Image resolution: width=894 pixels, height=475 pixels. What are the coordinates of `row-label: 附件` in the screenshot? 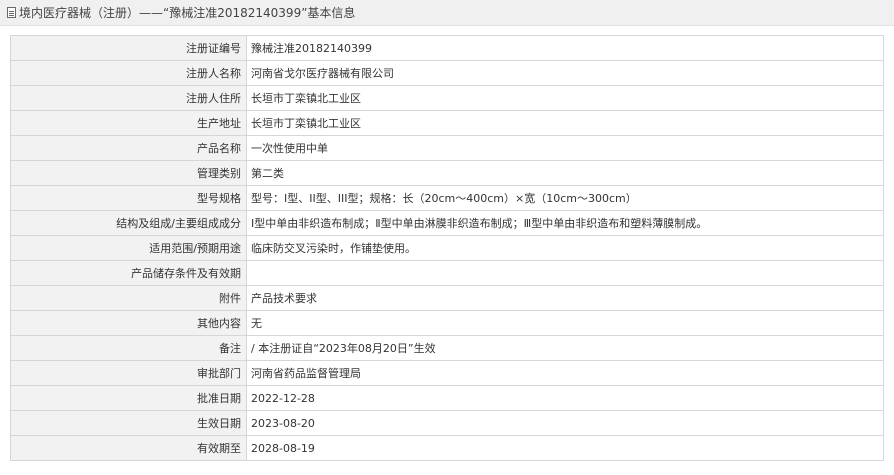 It's located at (128, 298).